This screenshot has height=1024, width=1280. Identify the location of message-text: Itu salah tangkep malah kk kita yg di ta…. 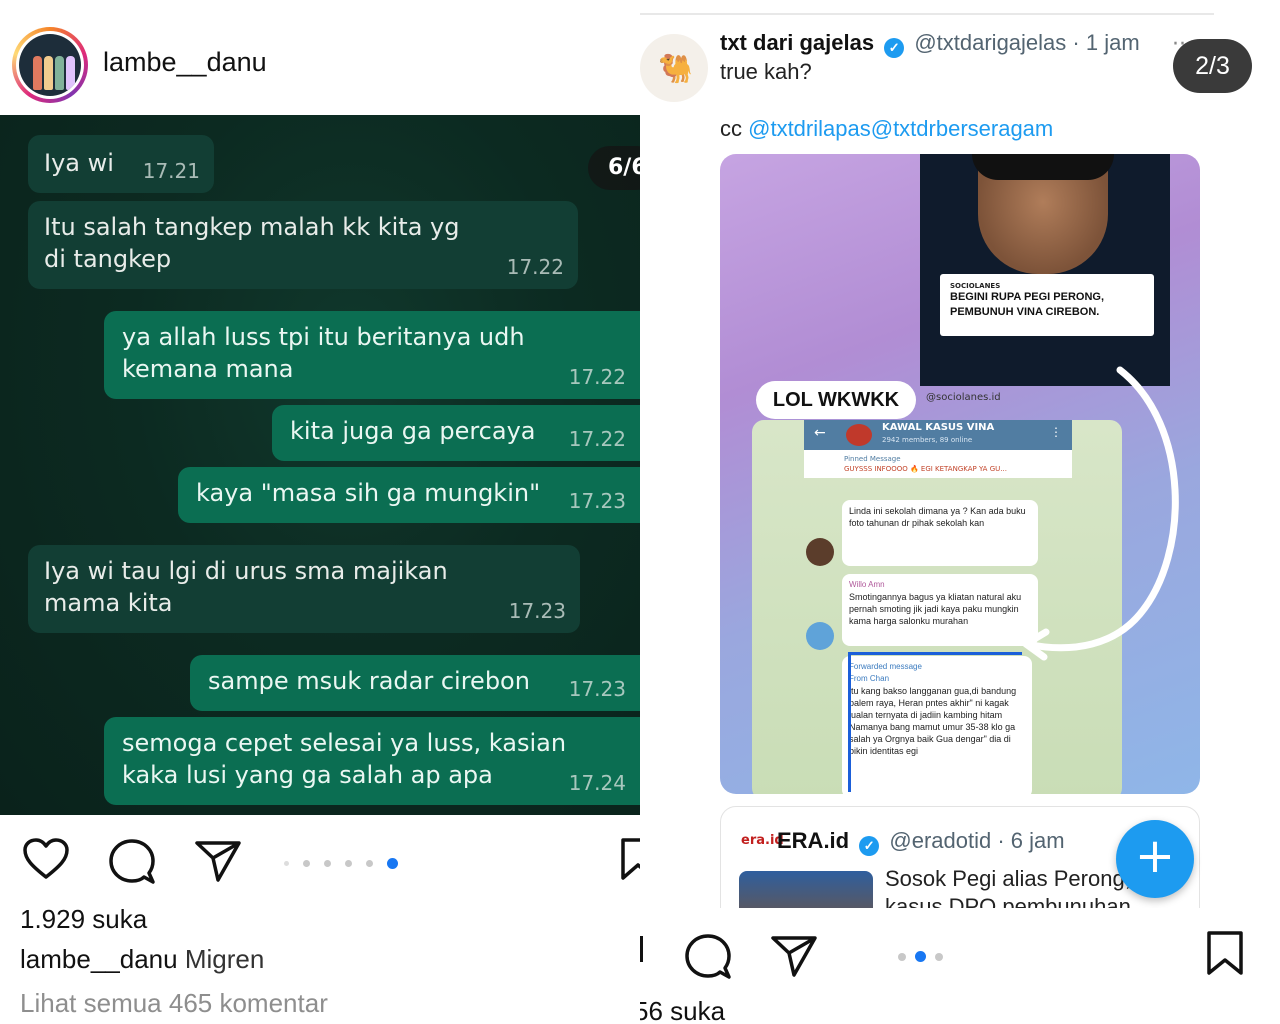
(252, 243).